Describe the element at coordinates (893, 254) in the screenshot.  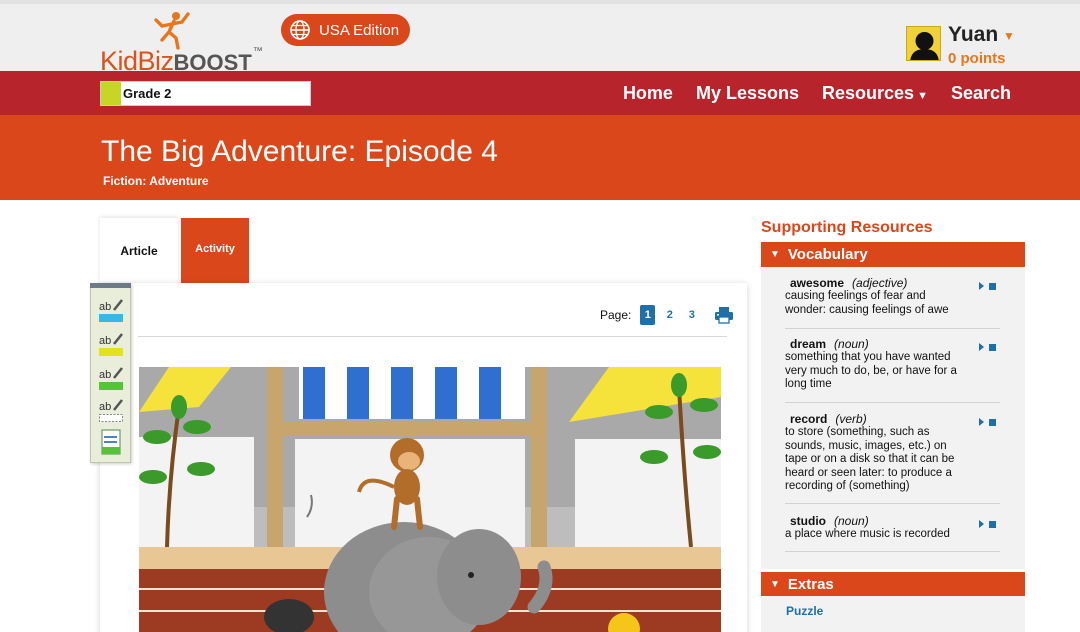
I see `vocabulary-section-header: ▼ Vocabulary` at that location.